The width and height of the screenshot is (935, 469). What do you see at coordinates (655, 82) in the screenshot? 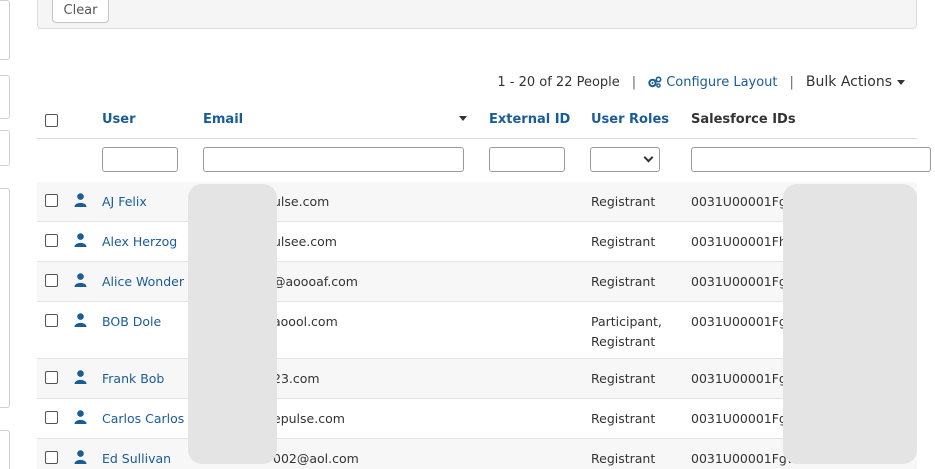
I see `gears-icon` at bounding box center [655, 82].